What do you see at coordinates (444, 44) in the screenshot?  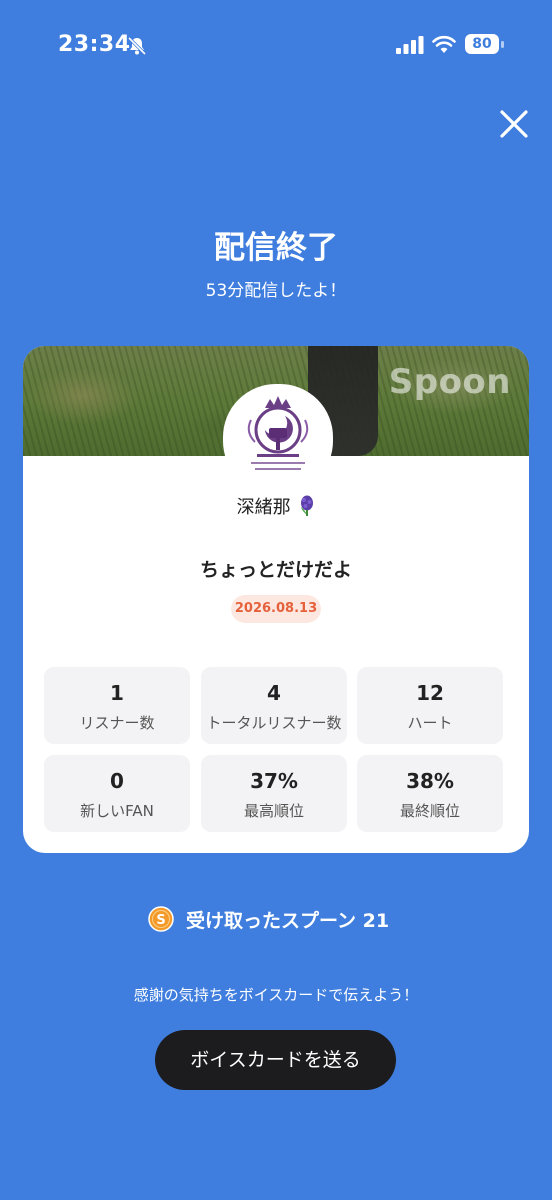 I see `wifi-icon` at bounding box center [444, 44].